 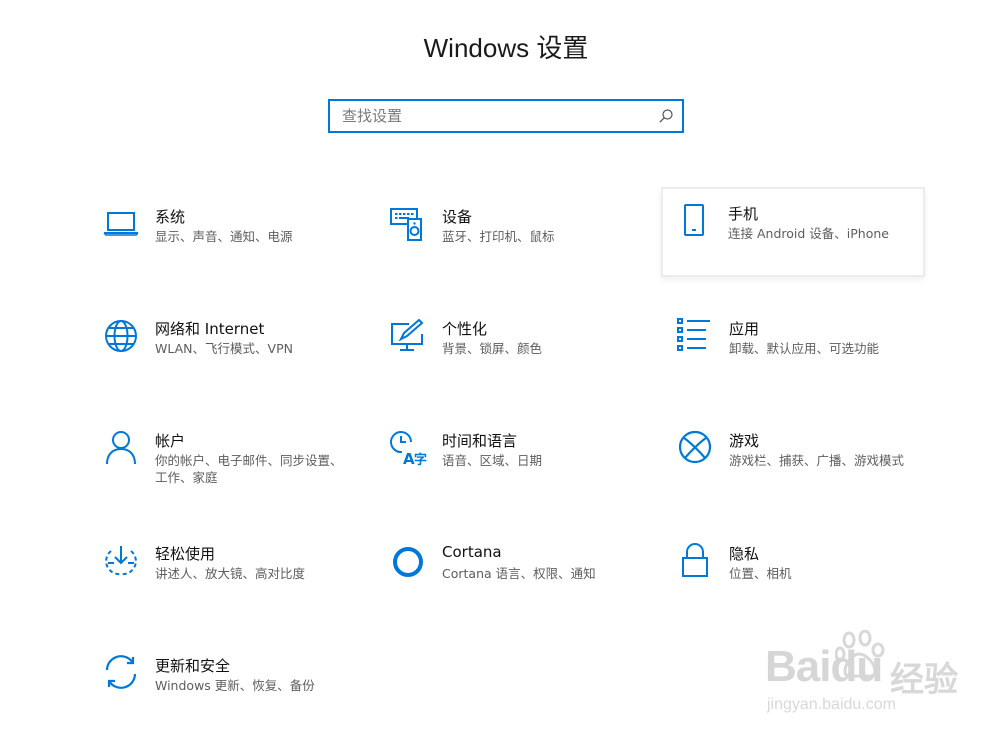 I want to click on tile-title: 更新和安全, so click(x=193, y=666).